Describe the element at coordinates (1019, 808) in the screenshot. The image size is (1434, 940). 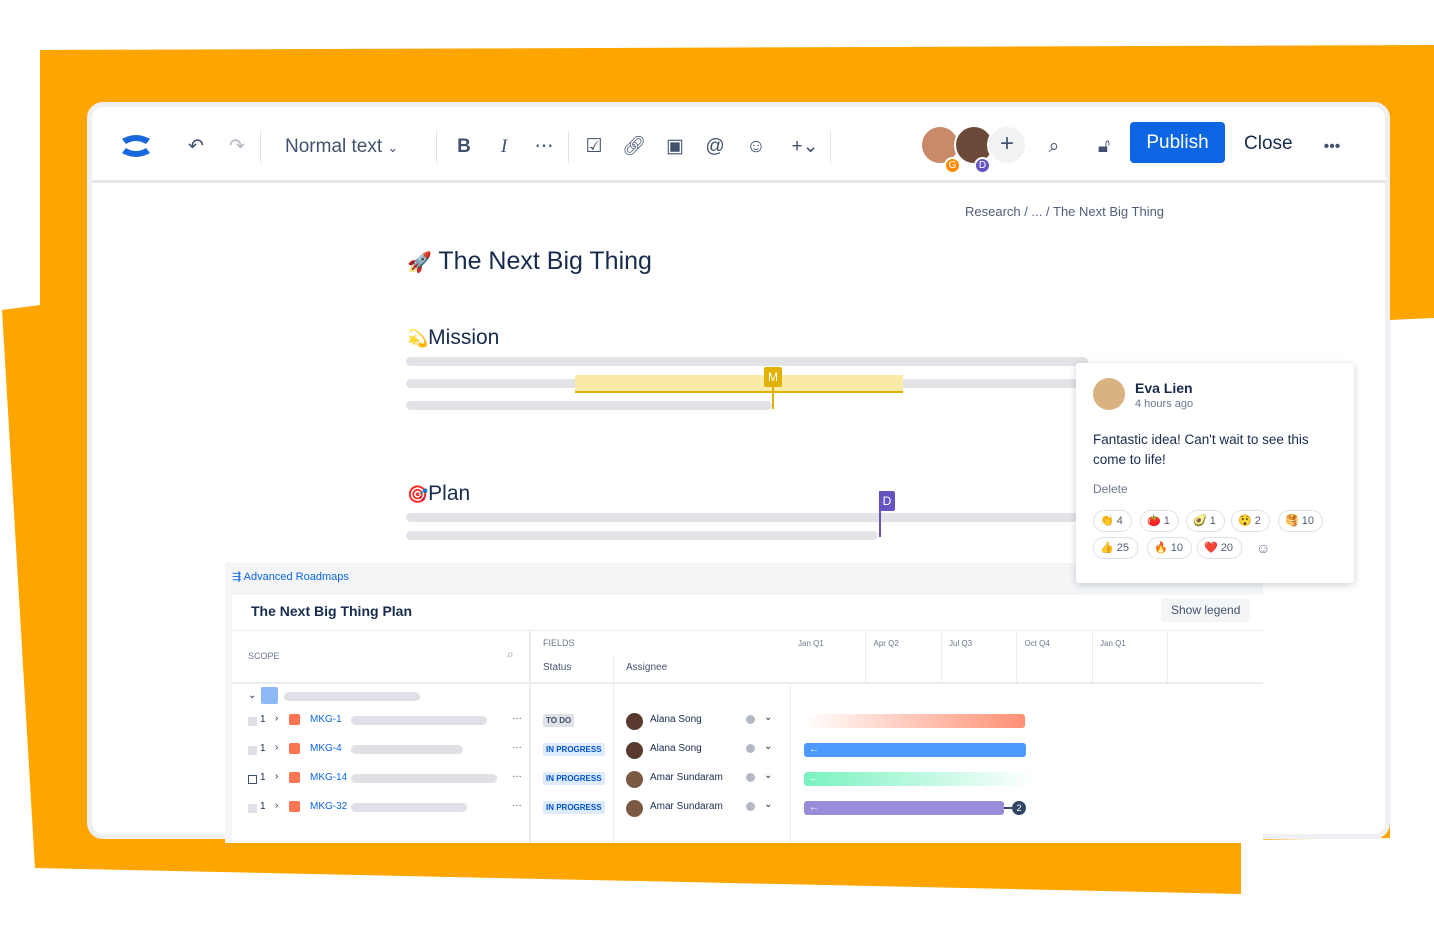
I see `dependency-badge: 2` at that location.